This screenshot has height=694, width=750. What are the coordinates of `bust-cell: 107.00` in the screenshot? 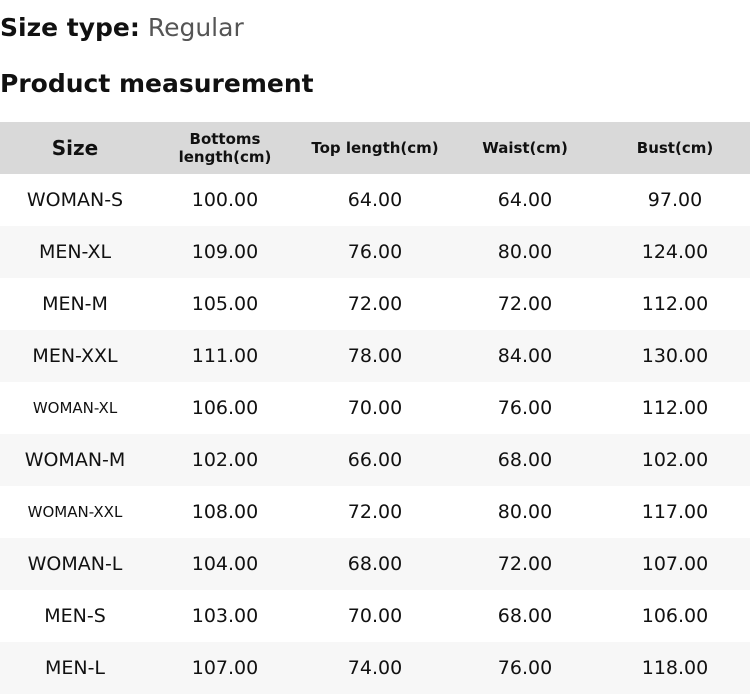 It's located at (675, 564).